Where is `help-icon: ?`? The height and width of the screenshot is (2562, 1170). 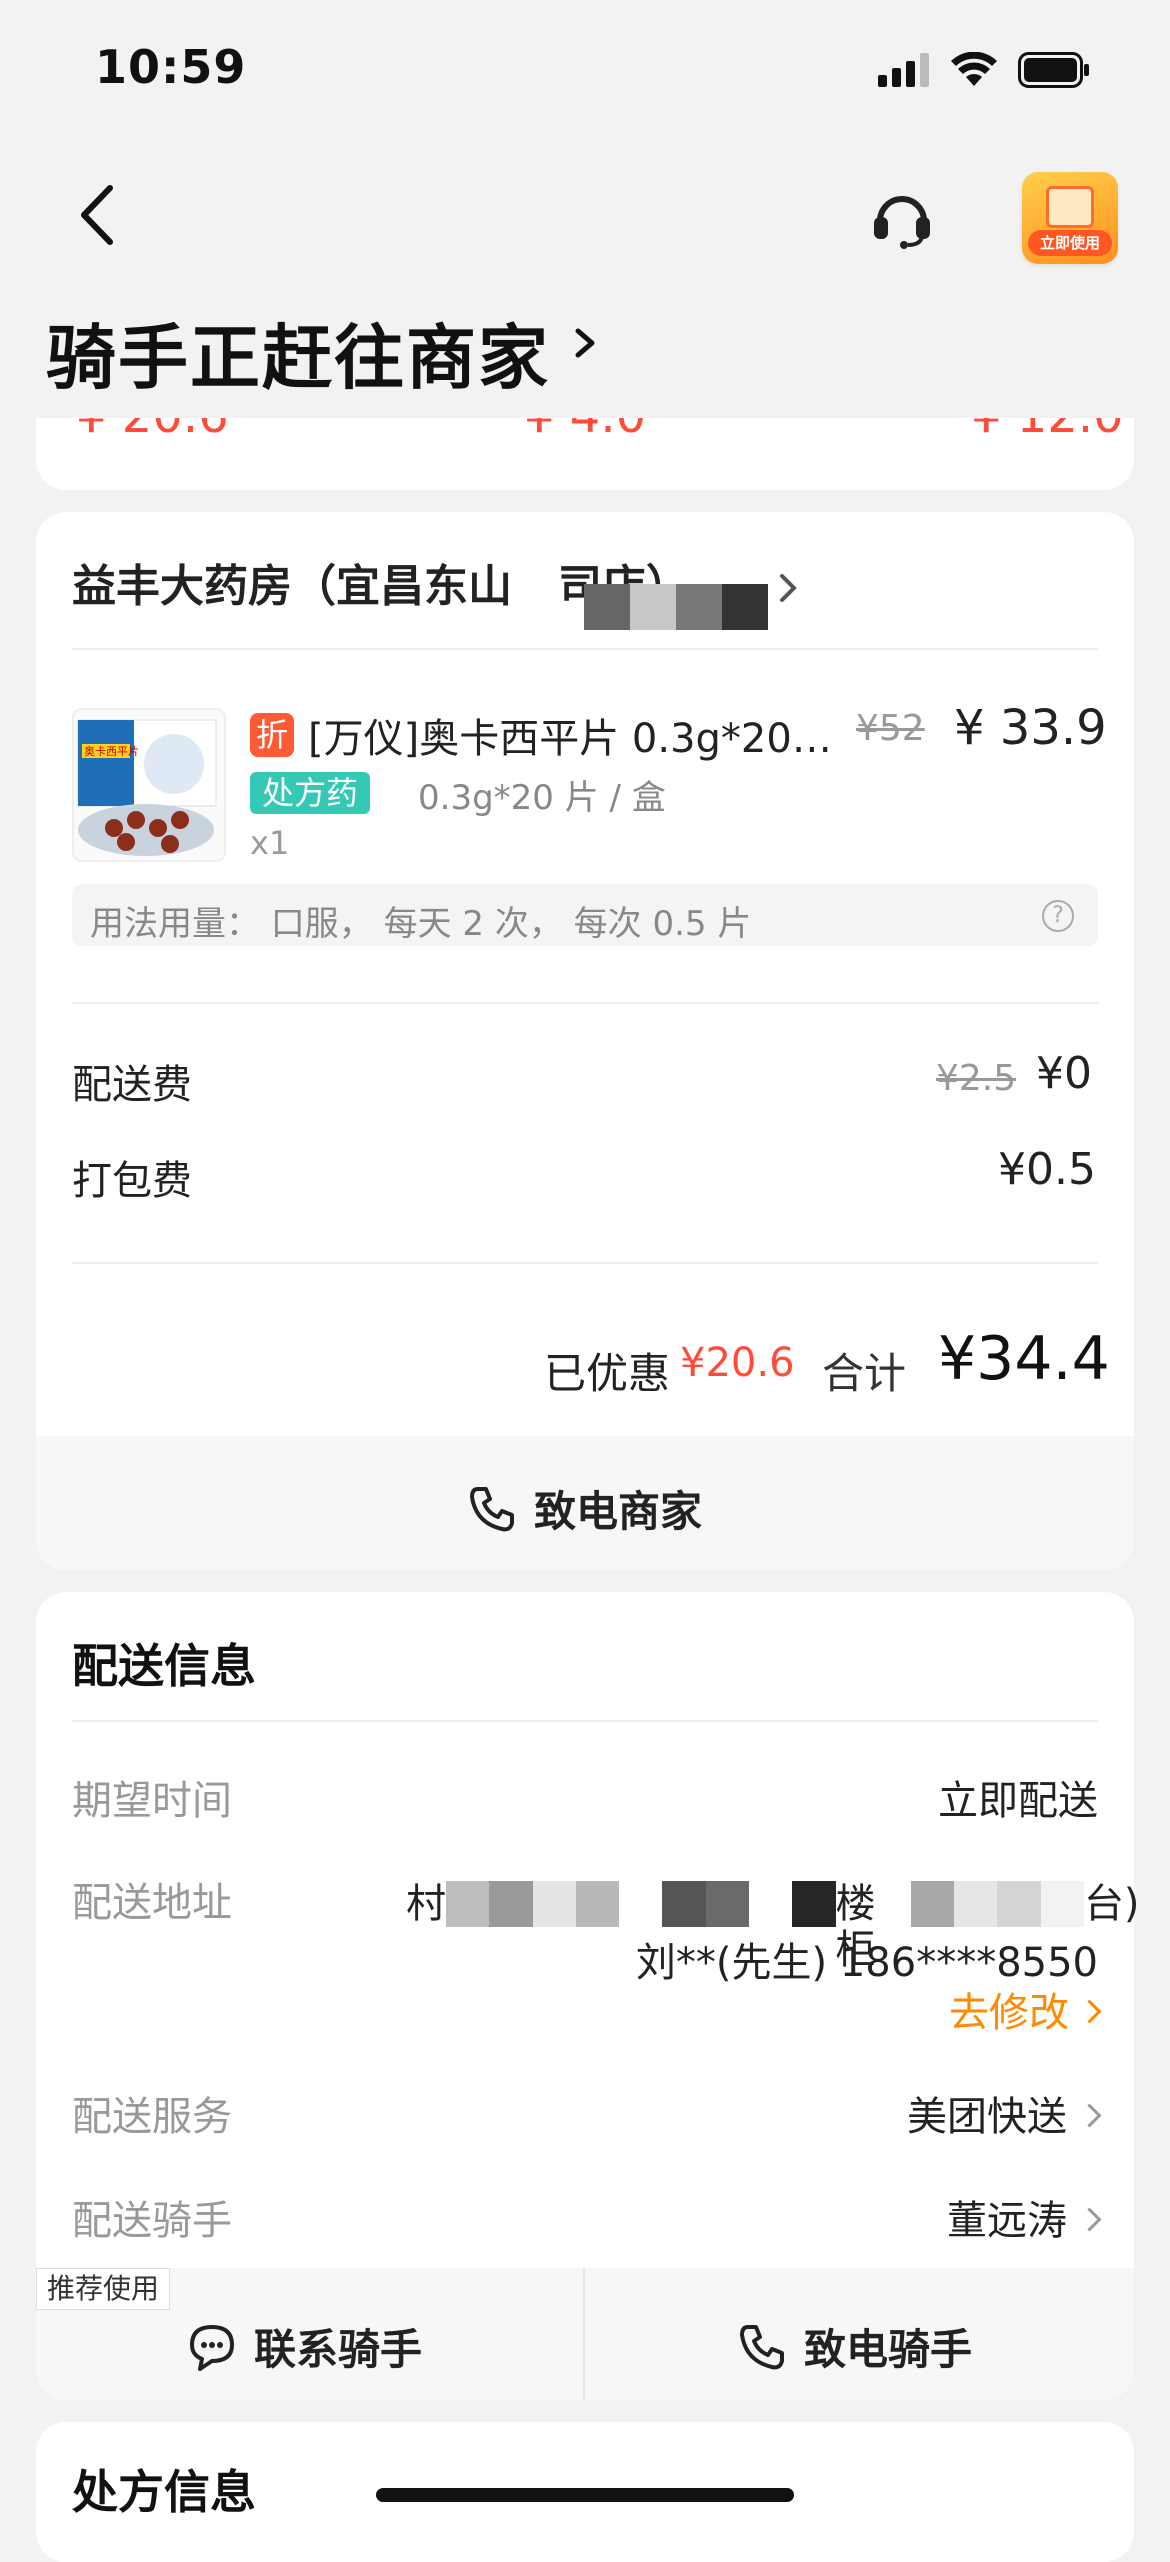
help-icon: ? is located at coordinates (1058, 916).